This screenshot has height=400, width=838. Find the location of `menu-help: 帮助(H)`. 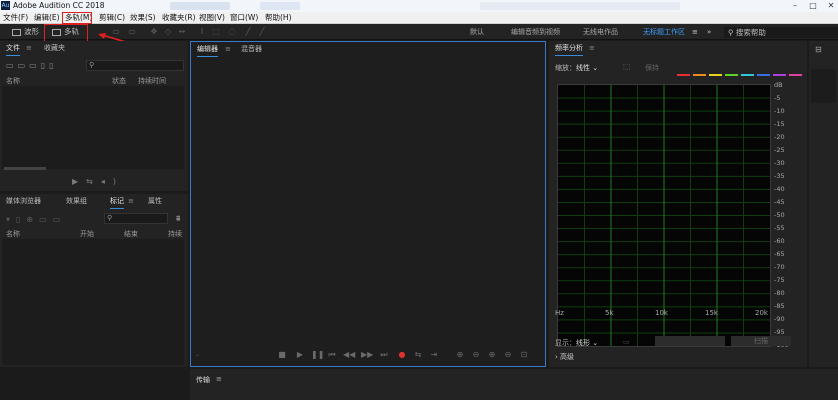

menu-help: 帮助(H) is located at coordinates (278, 18).